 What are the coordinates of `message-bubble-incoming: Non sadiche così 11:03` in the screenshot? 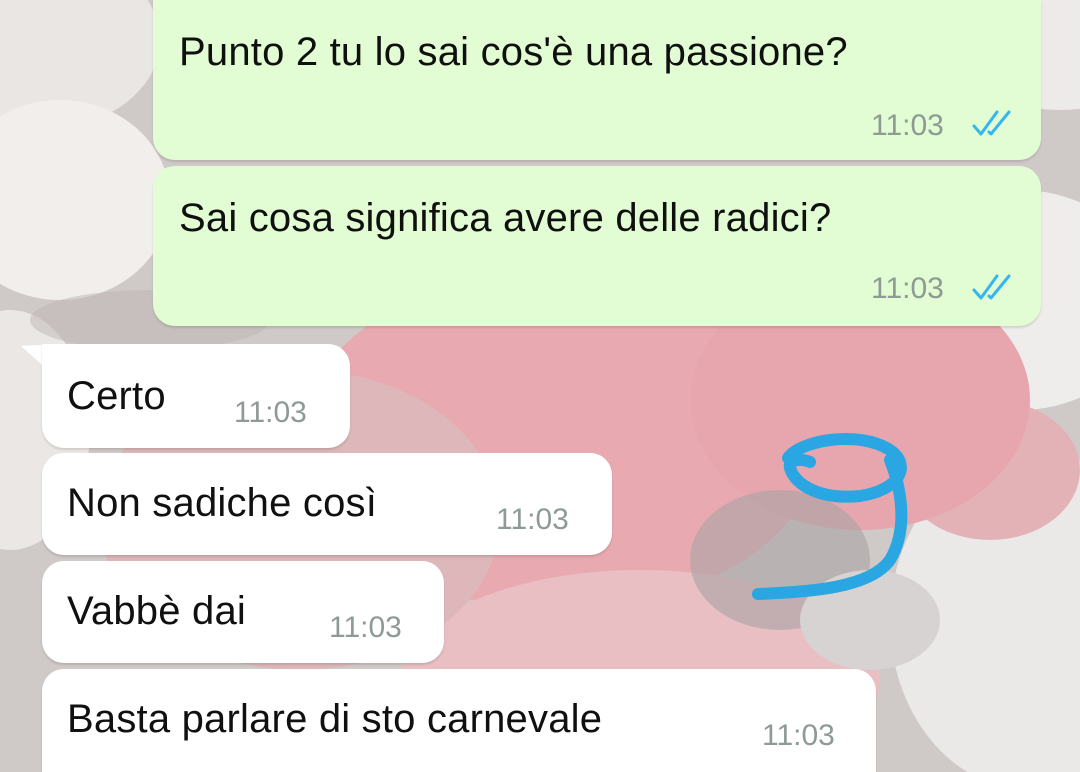 It's located at (327, 504).